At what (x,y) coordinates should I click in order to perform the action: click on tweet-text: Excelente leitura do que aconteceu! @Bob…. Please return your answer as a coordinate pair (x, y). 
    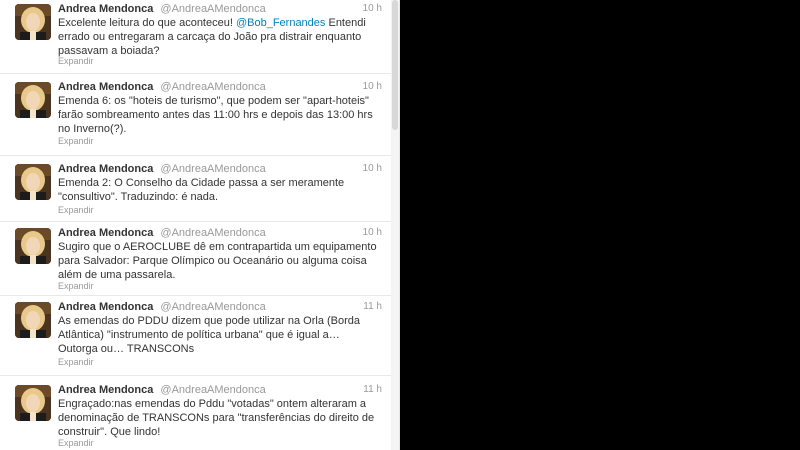
    Looking at the image, I should click on (218, 37).